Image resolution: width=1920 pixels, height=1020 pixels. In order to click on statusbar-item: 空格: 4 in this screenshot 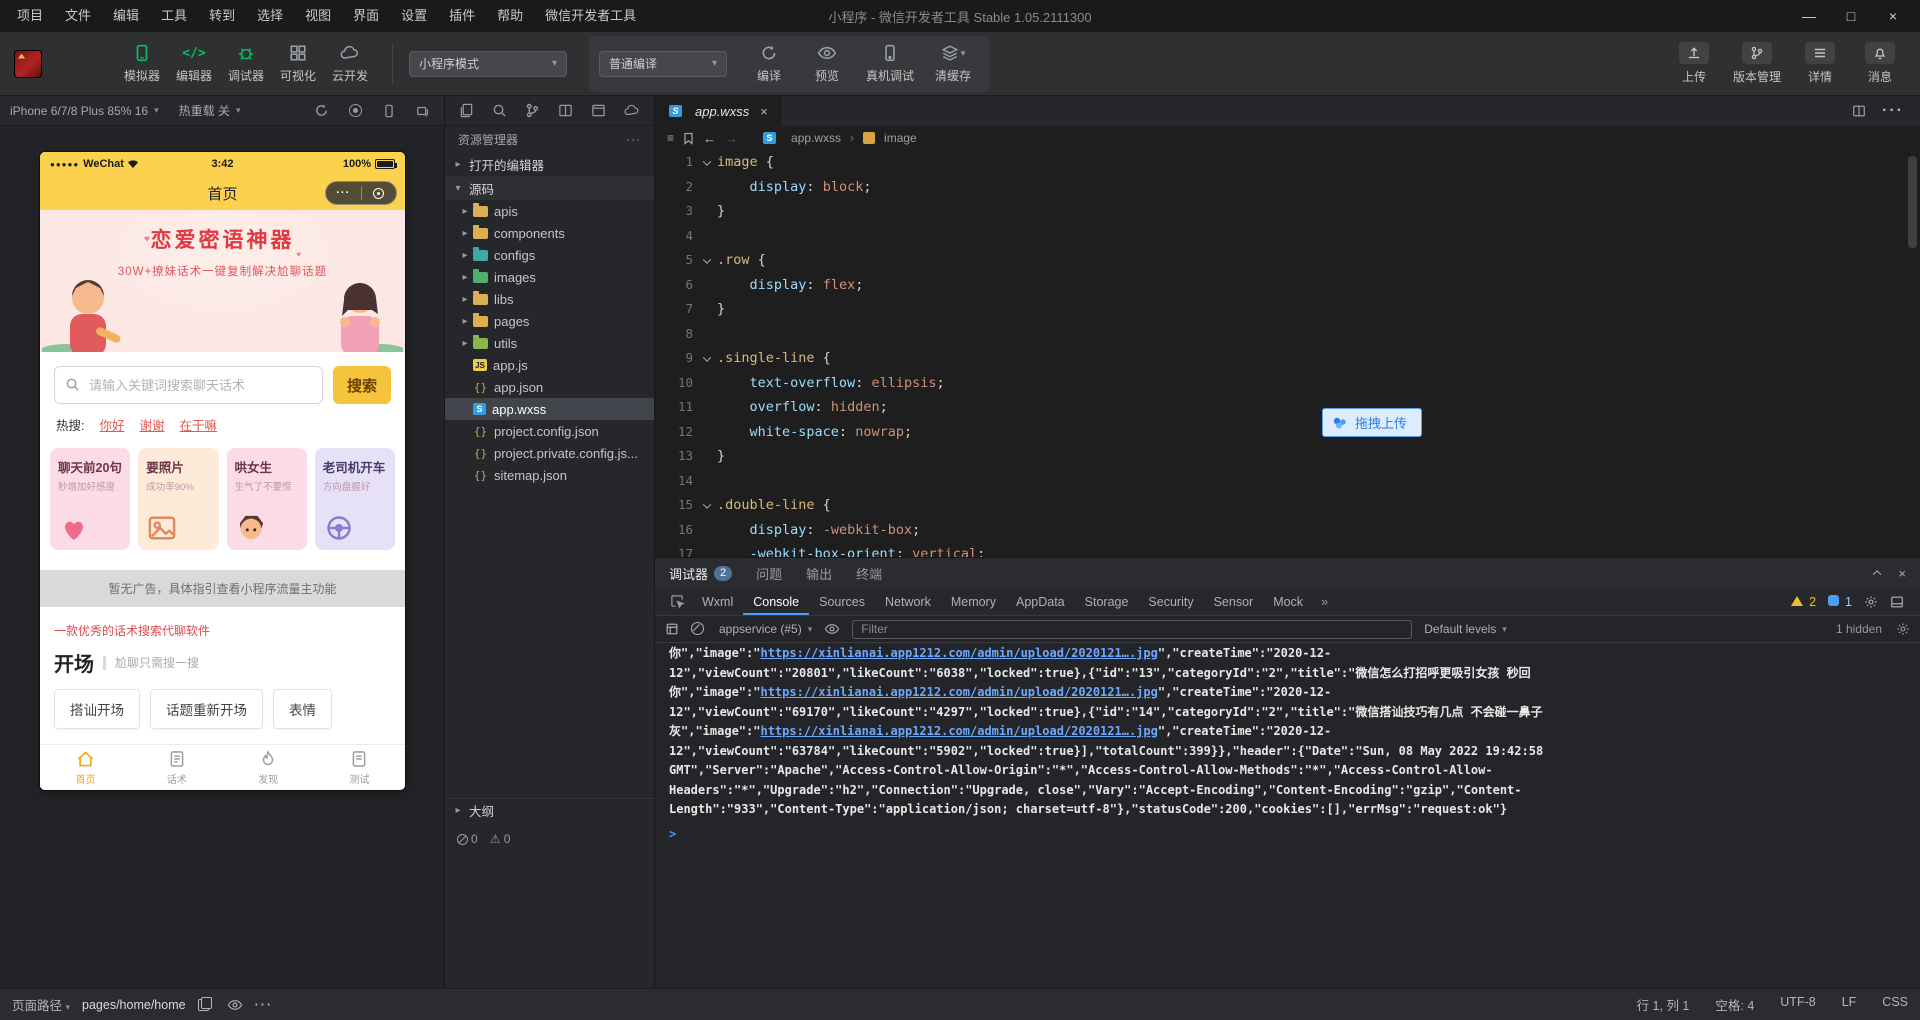, I will do `click(1734, 1004)`.